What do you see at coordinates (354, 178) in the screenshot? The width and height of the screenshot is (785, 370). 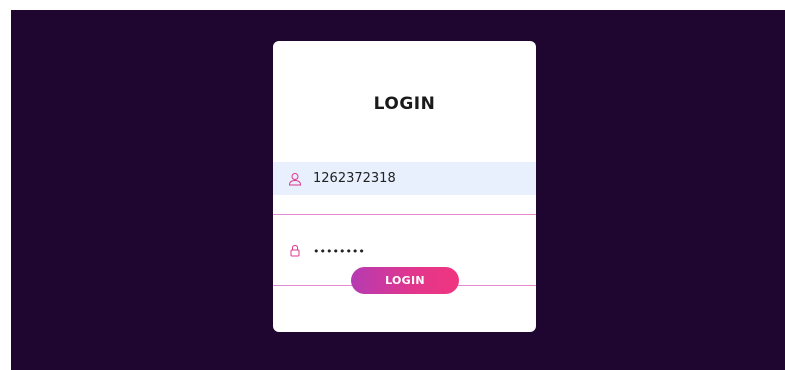 I see `username-input: 1262372318` at bounding box center [354, 178].